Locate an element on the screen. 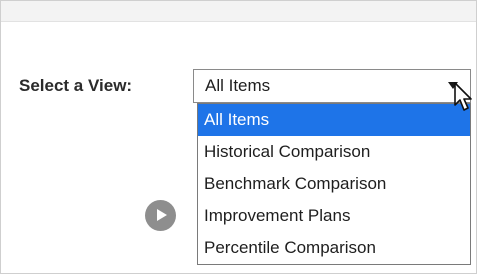 The height and width of the screenshot is (274, 477). play-button is located at coordinates (160, 215).